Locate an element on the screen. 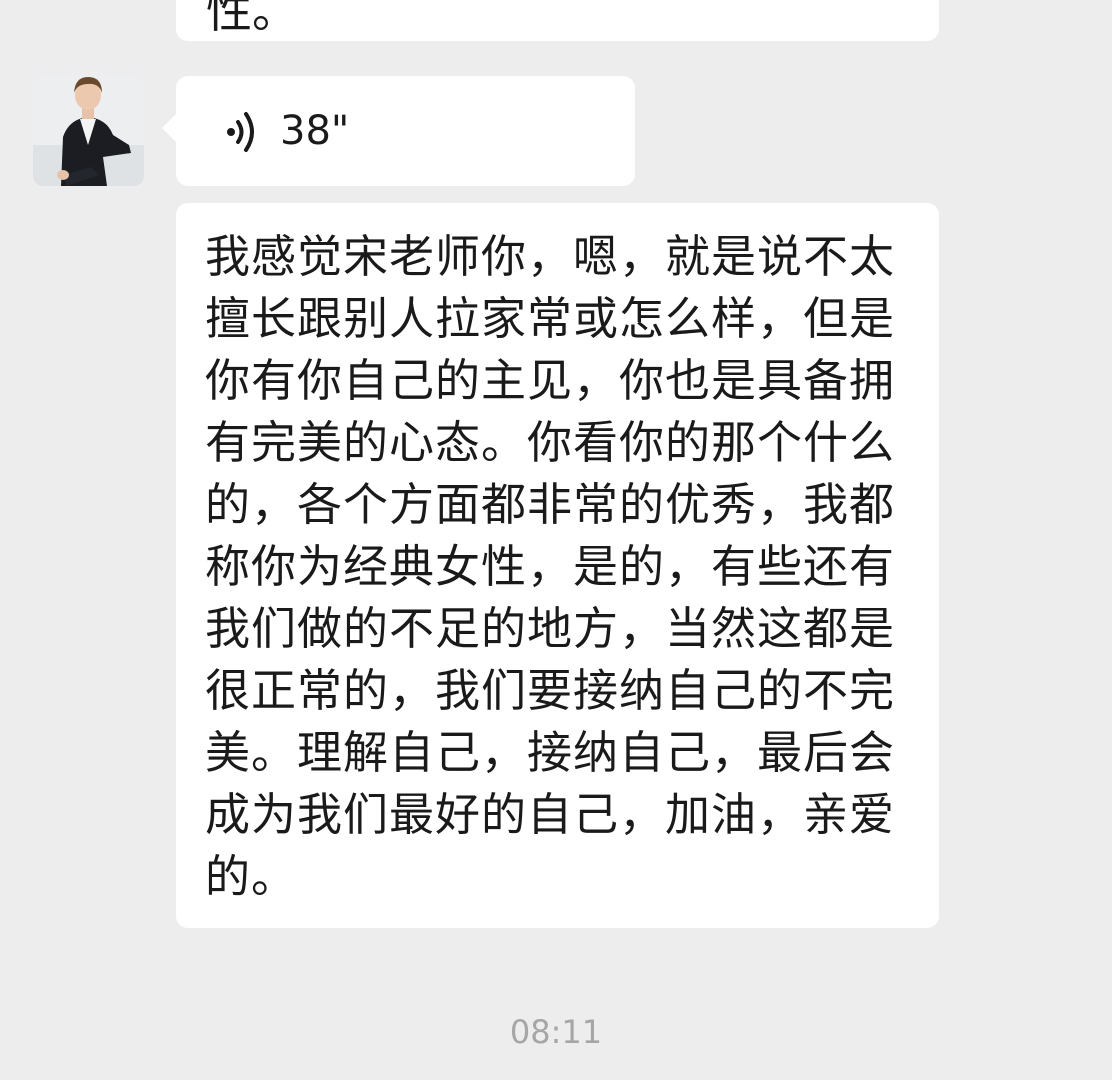 The height and width of the screenshot is (1080, 1112). previous-message-text: 性。 is located at coordinates (252, 19).